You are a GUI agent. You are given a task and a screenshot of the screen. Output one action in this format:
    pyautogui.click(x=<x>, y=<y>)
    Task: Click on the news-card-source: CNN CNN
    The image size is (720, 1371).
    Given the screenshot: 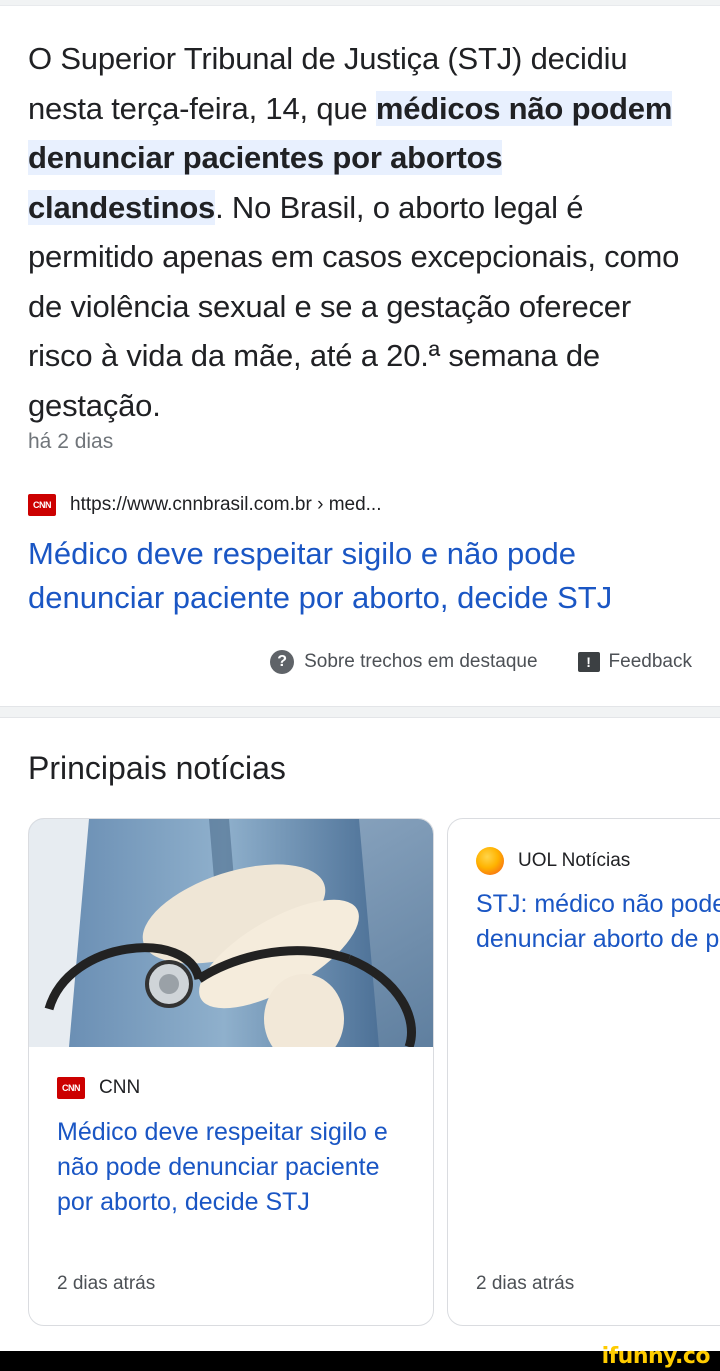 What is the action you would take?
    pyautogui.click(x=98, y=1088)
    